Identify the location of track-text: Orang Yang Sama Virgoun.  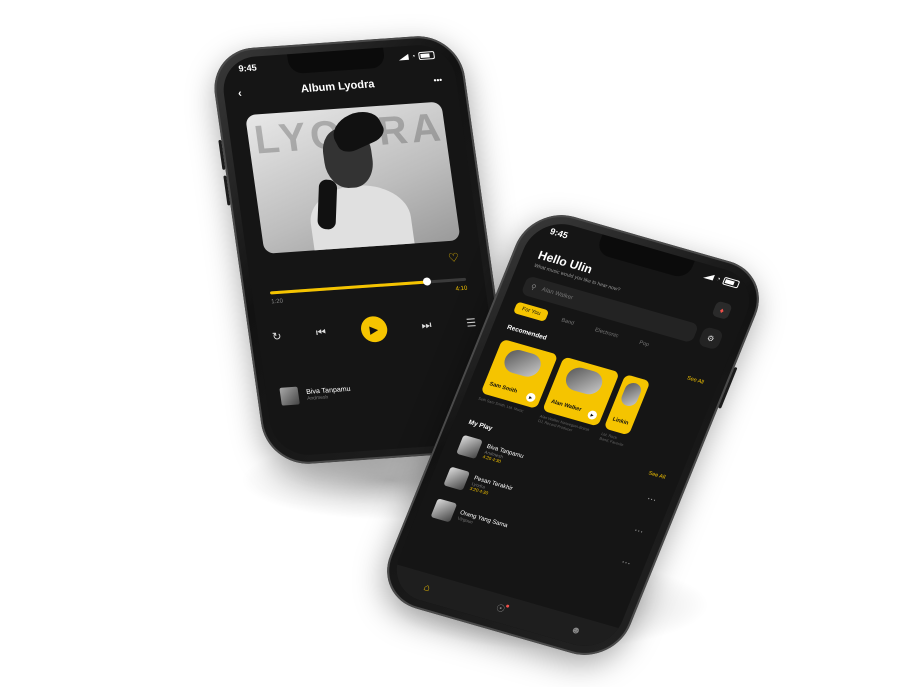
(482, 522).